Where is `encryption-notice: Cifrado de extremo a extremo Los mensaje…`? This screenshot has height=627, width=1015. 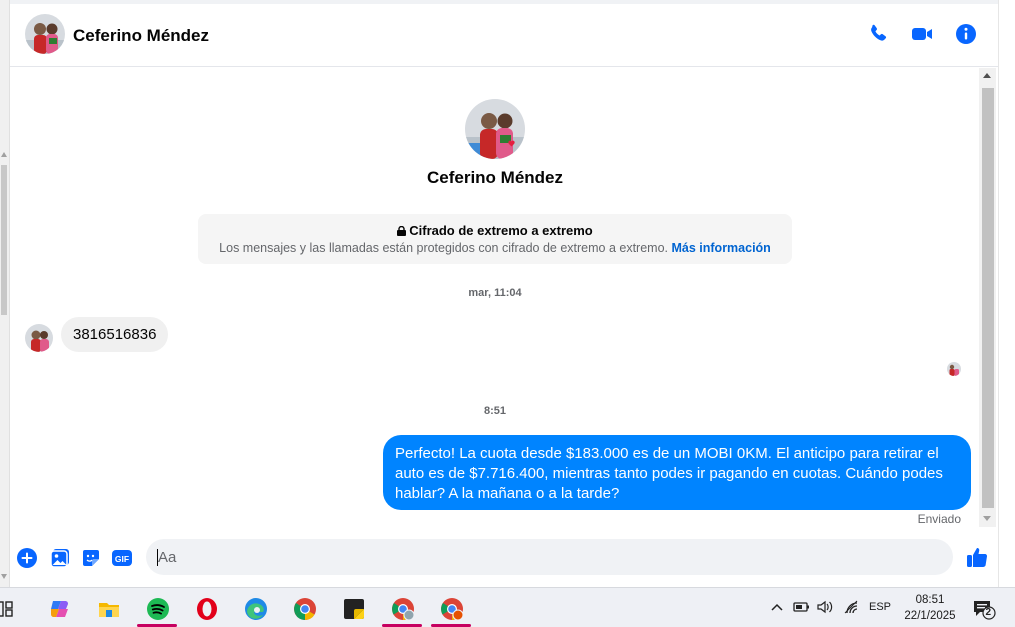 encryption-notice: Cifrado de extremo a extremo Los mensaje… is located at coordinates (495, 239).